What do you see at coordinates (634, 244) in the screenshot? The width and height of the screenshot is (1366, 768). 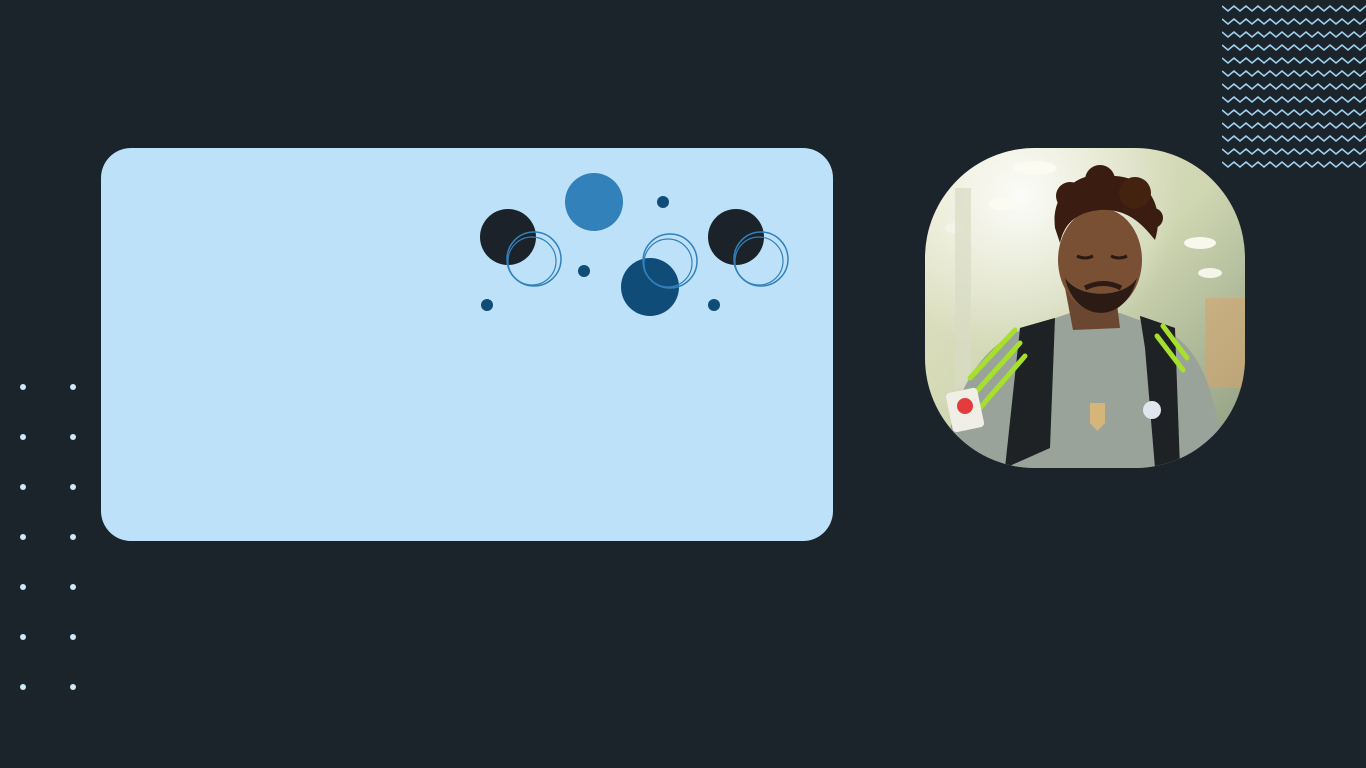 I see `bubbles-cluster-icon` at bounding box center [634, 244].